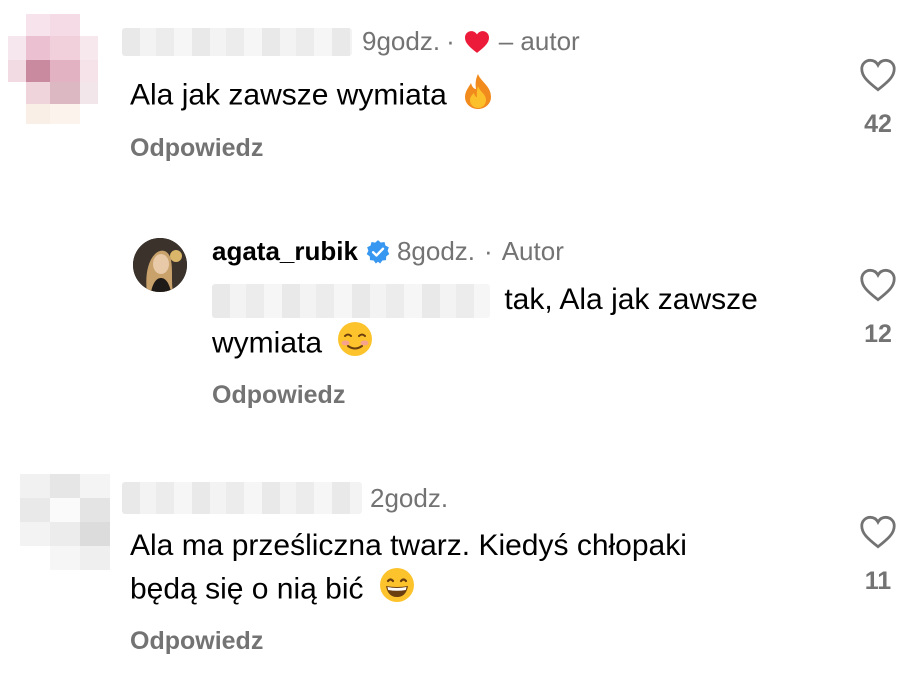  I want to click on author-tag: – autor, so click(539, 41).